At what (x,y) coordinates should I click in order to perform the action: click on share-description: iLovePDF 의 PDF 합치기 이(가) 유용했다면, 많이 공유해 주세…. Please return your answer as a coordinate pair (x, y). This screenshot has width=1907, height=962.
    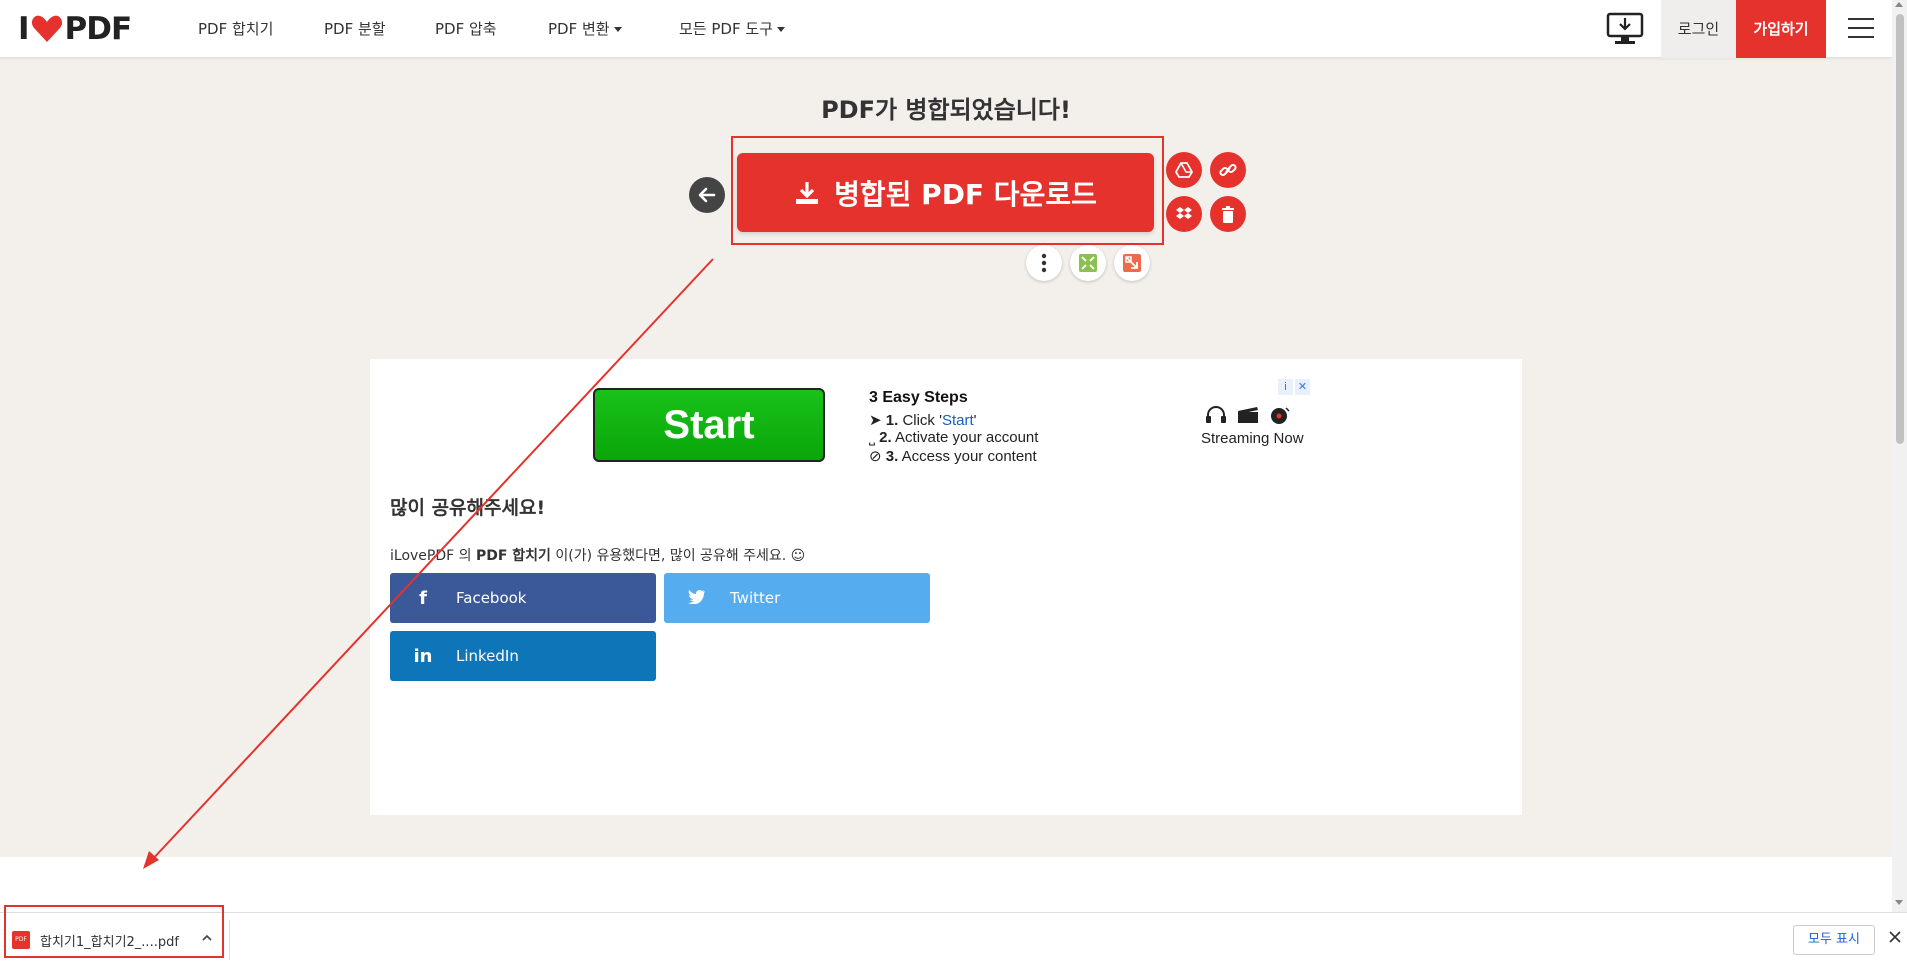
    Looking at the image, I should click on (597, 555).